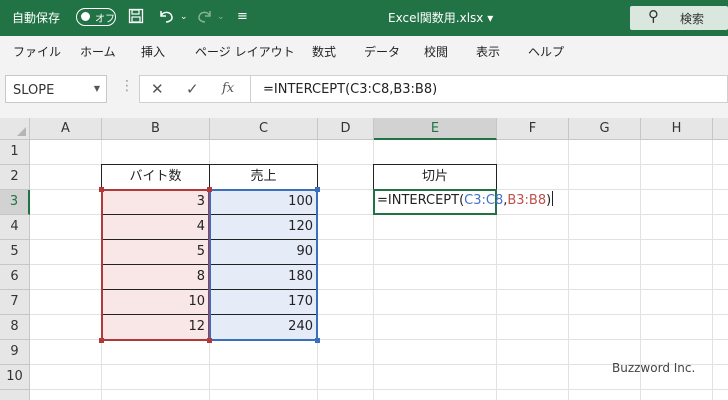 The image size is (728, 400). What do you see at coordinates (692, 19) in the screenshot?
I see `search-label: 検索` at bounding box center [692, 19].